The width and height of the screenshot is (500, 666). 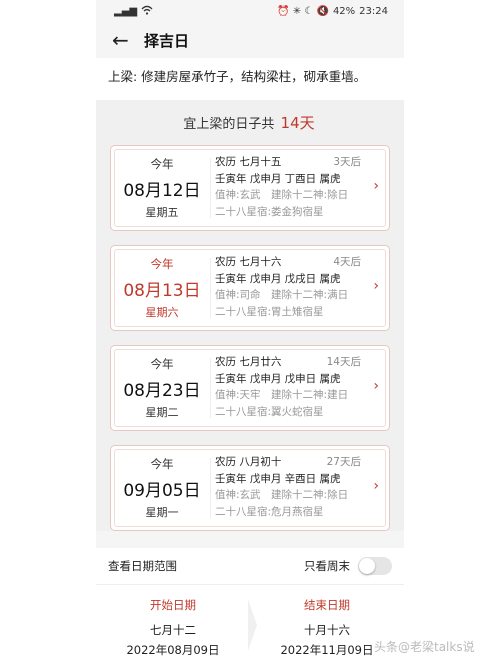 I want to click on start-date-solar: 2022年08月09日, so click(x=173, y=650).